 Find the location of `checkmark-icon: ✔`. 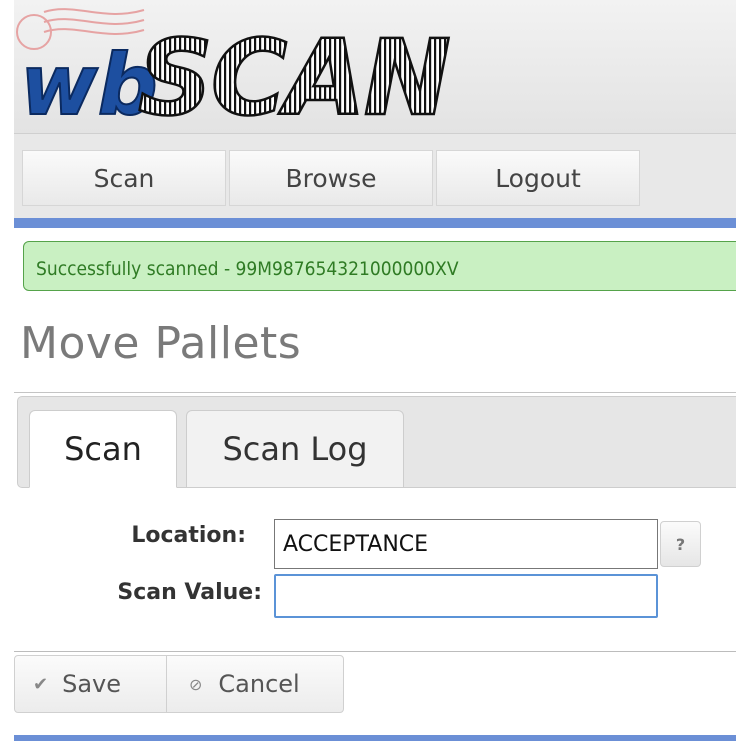

checkmark-icon: ✔ is located at coordinates (41, 684).